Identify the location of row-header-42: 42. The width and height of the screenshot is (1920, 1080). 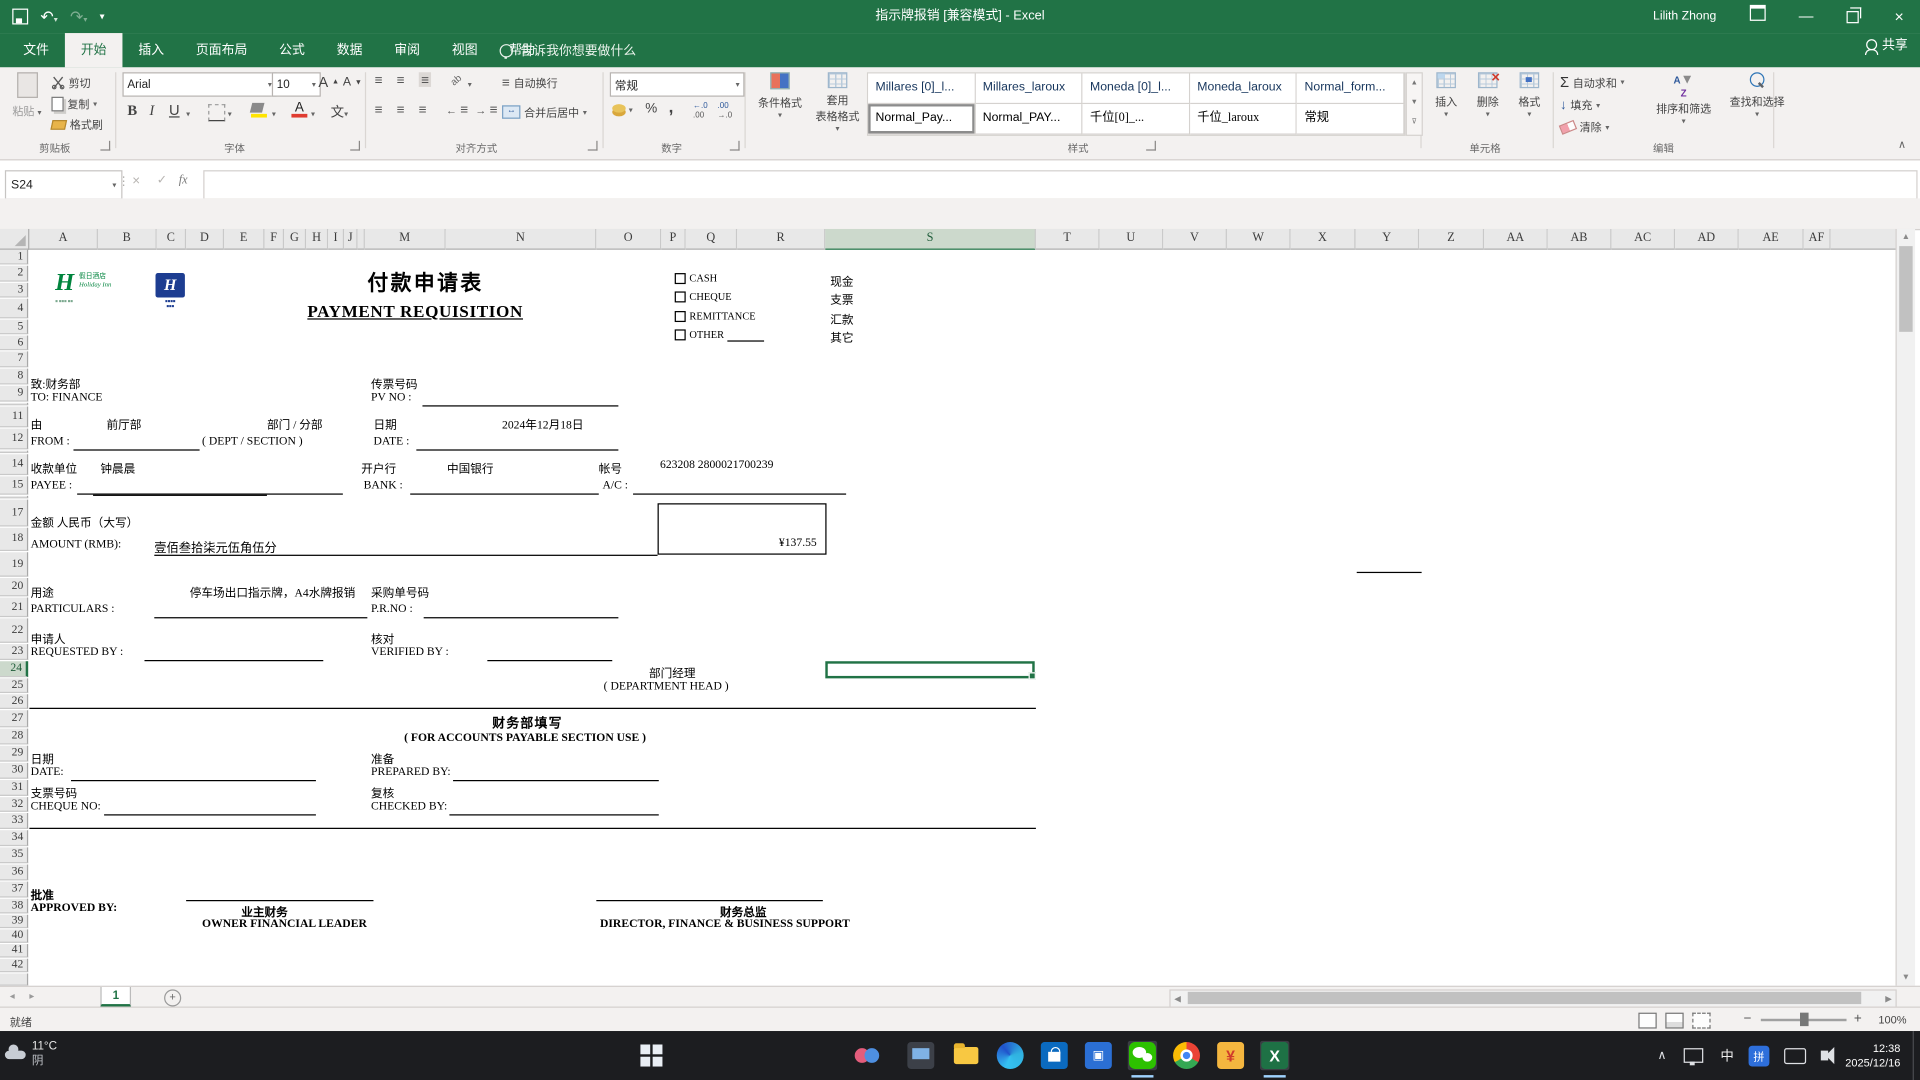
(14, 965).